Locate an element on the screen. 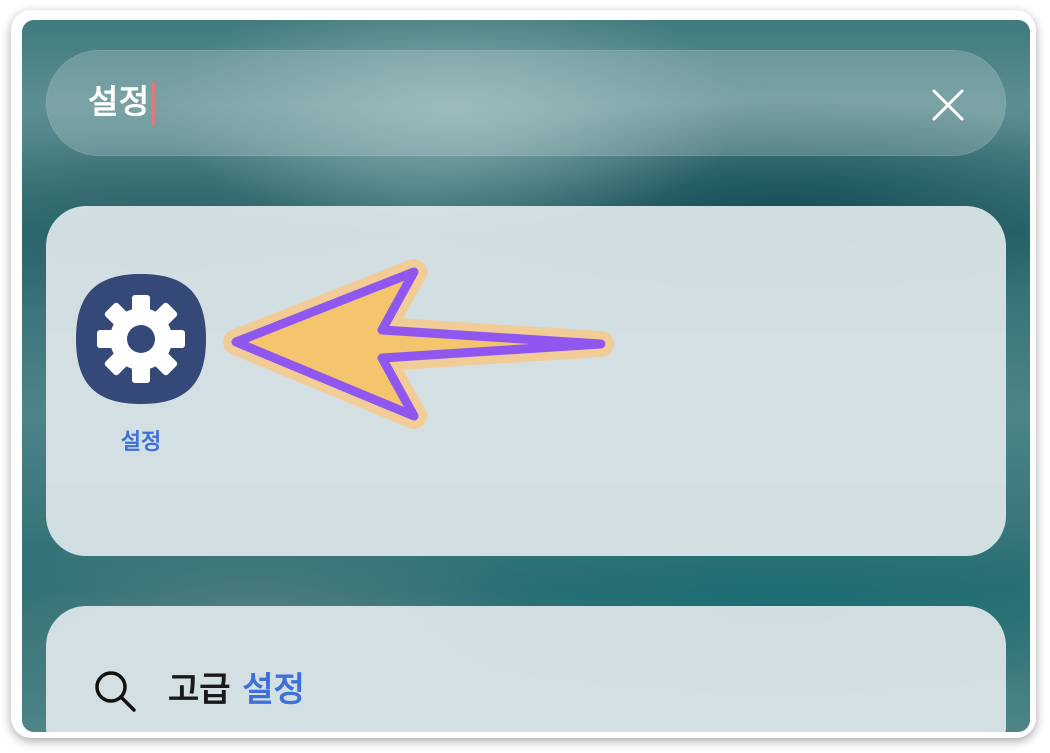  clear-search-button is located at coordinates (948, 105).